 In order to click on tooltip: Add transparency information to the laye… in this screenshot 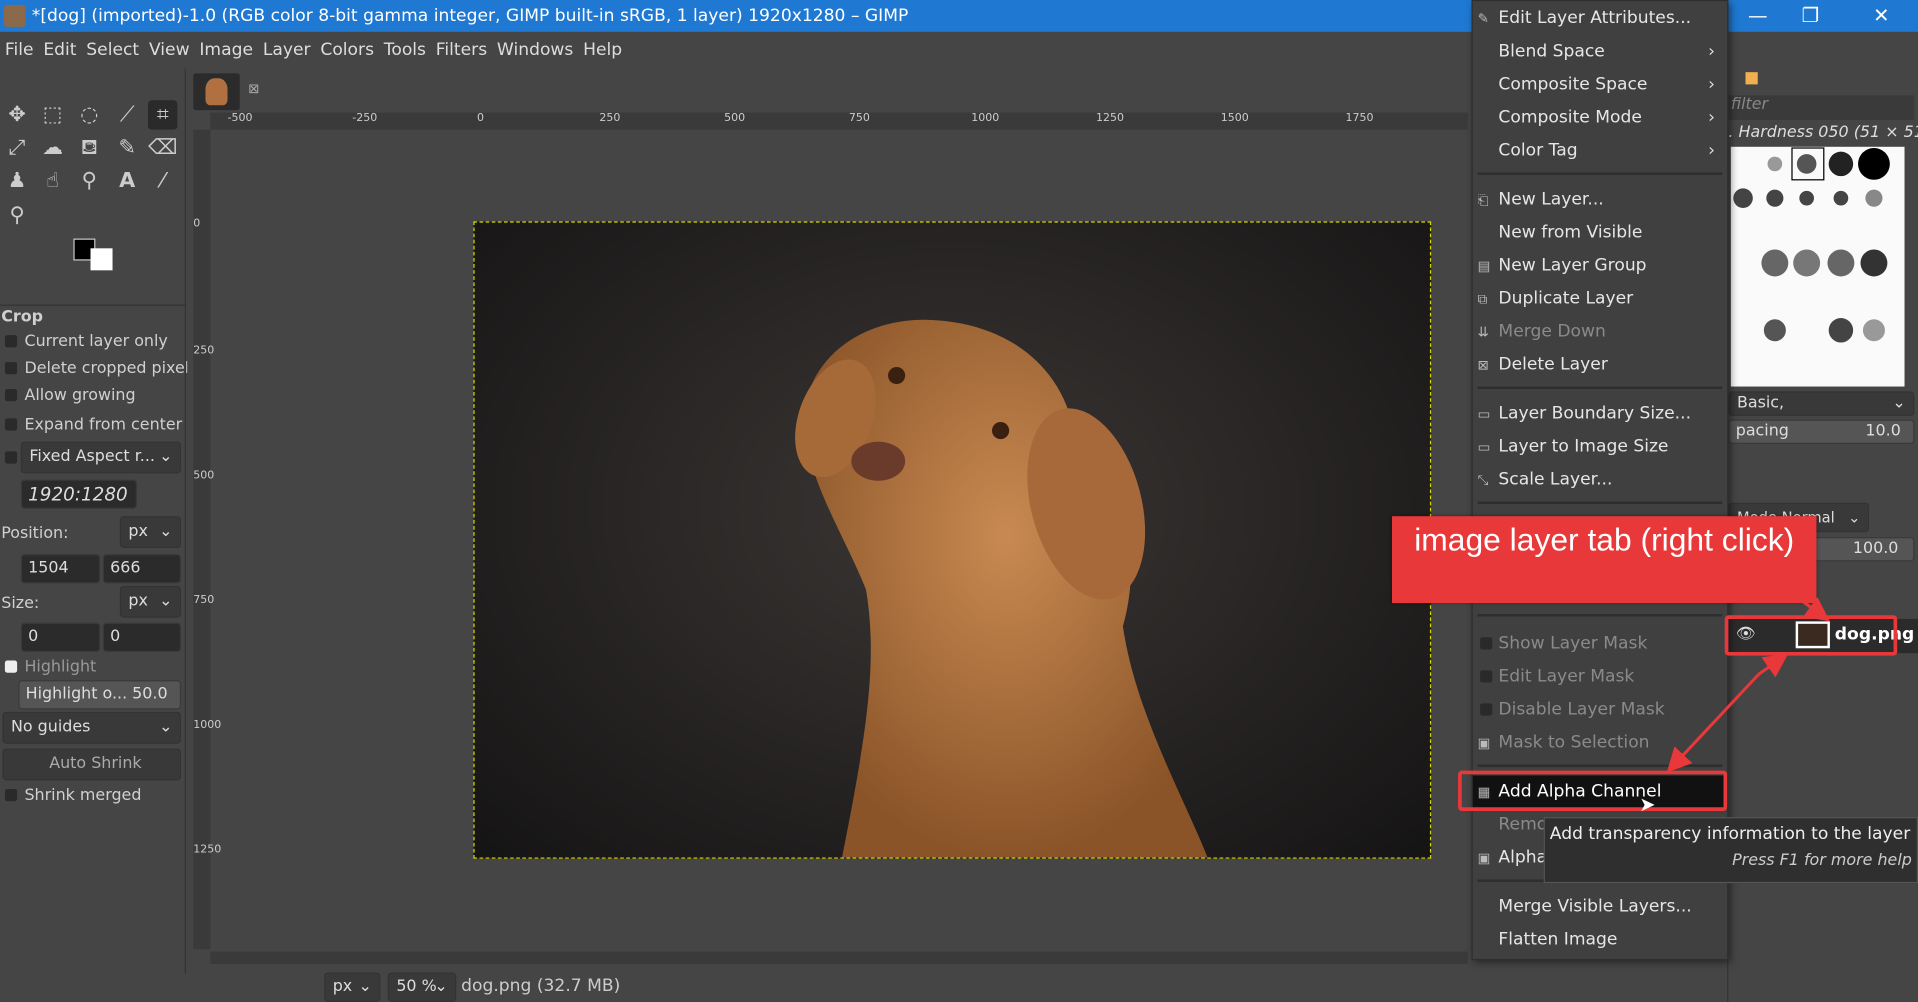, I will do `click(1730, 850)`.